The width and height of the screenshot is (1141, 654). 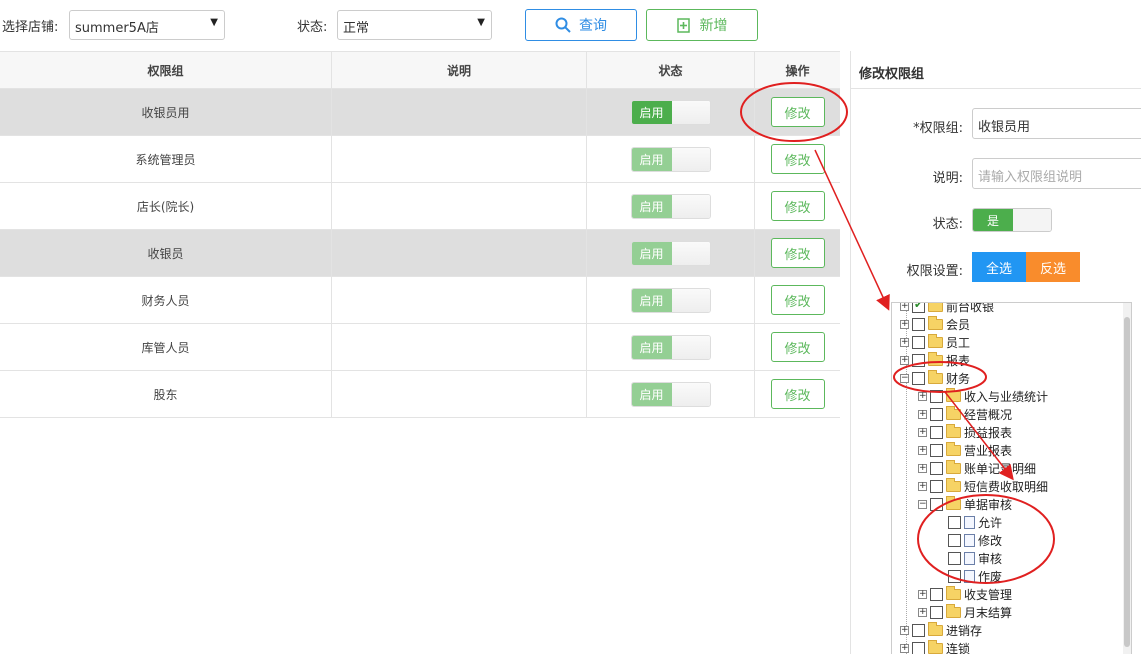 I want to click on tree-folder-item: + 营业报表, so click(x=965, y=450).